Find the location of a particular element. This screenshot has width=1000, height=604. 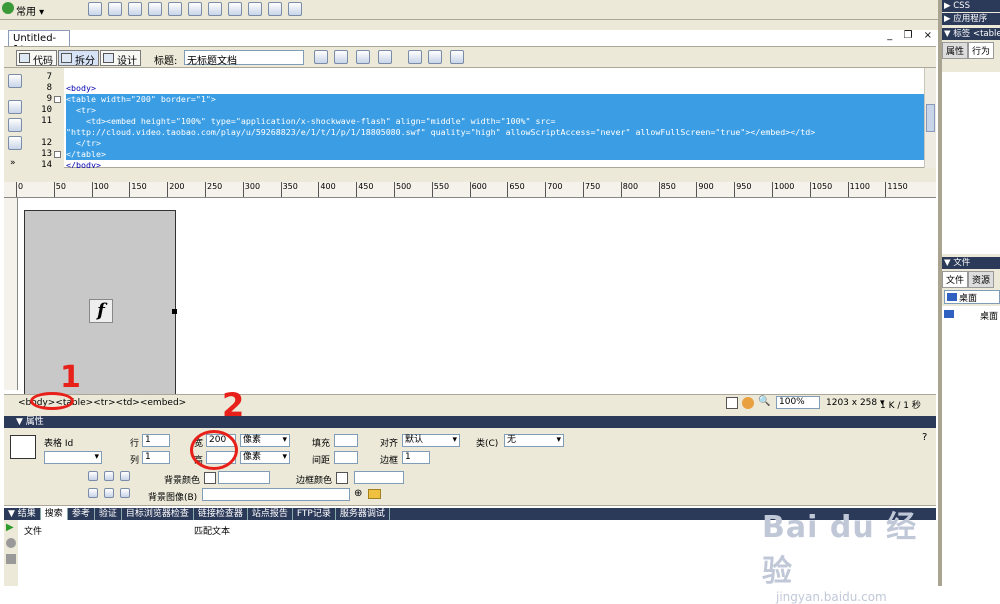

browser-check-icon is located at coordinates (341, 57).